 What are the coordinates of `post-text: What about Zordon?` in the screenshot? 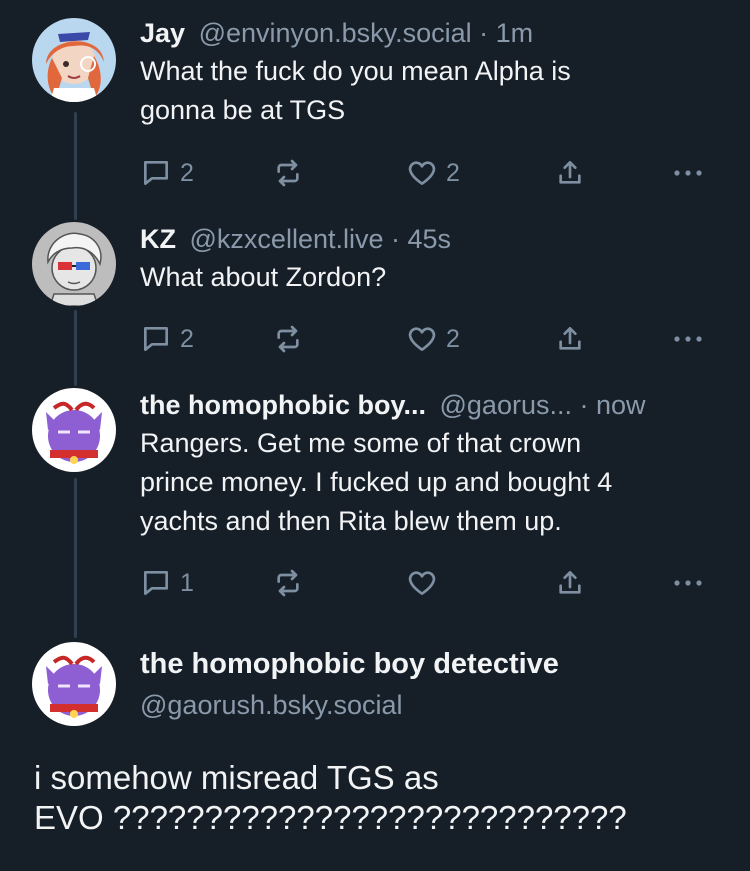 It's located at (431, 277).